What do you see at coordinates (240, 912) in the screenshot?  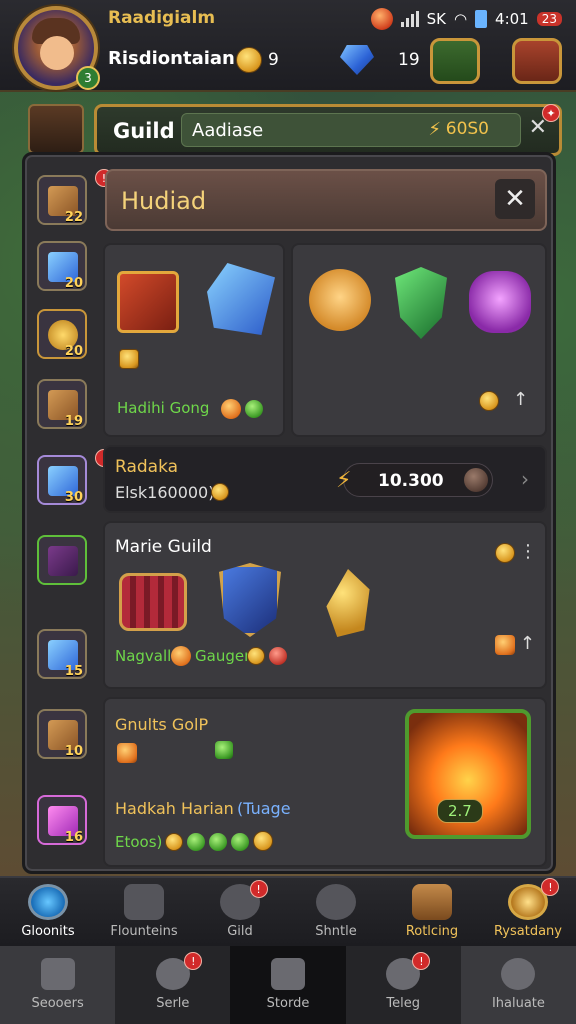 I see `nav-tab-gild: ! Gild` at bounding box center [240, 912].